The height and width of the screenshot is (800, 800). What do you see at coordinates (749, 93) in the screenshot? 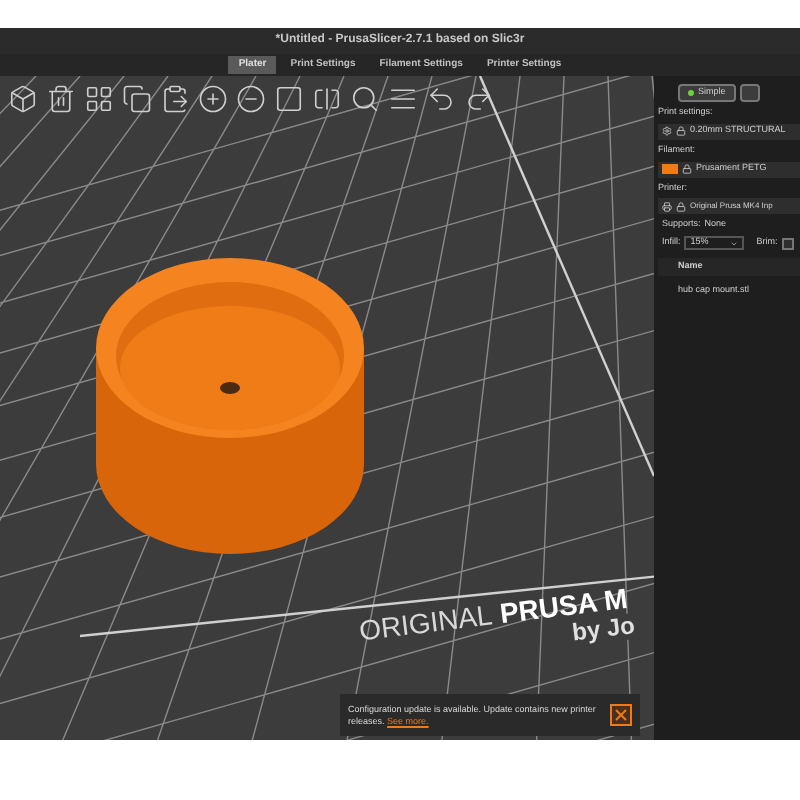
I see `mode-button-partial` at bounding box center [749, 93].